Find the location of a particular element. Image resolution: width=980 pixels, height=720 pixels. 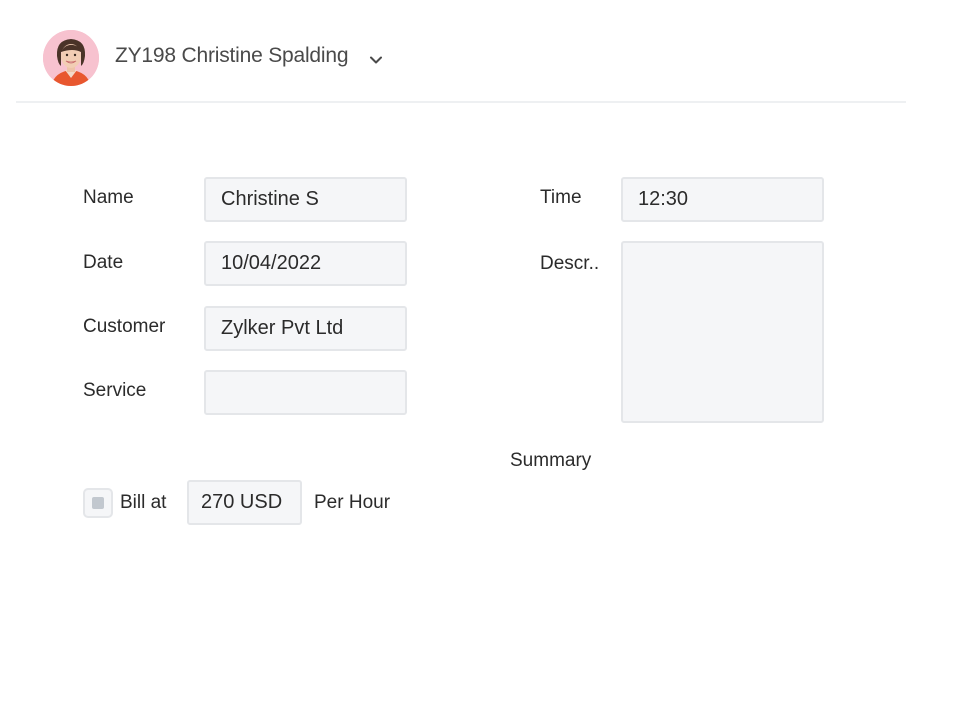

bill-checkbox is located at coordinates (98, 503).